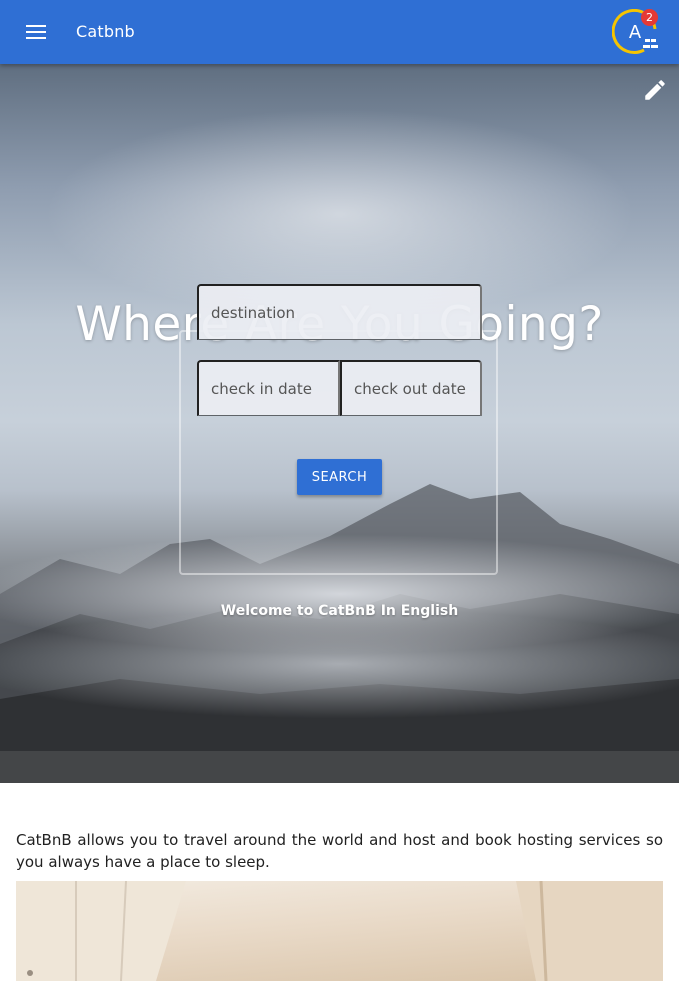  I want to click on destination-input, so click(339, 312).